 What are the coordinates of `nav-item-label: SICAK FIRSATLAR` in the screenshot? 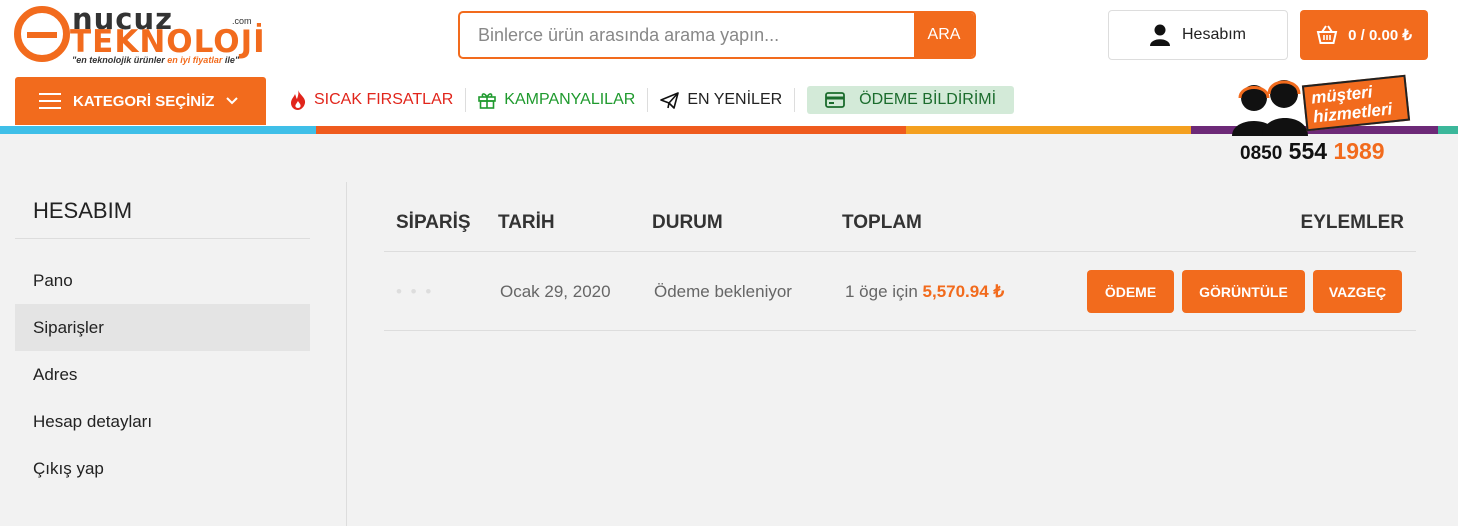 It's located at (384, 99).